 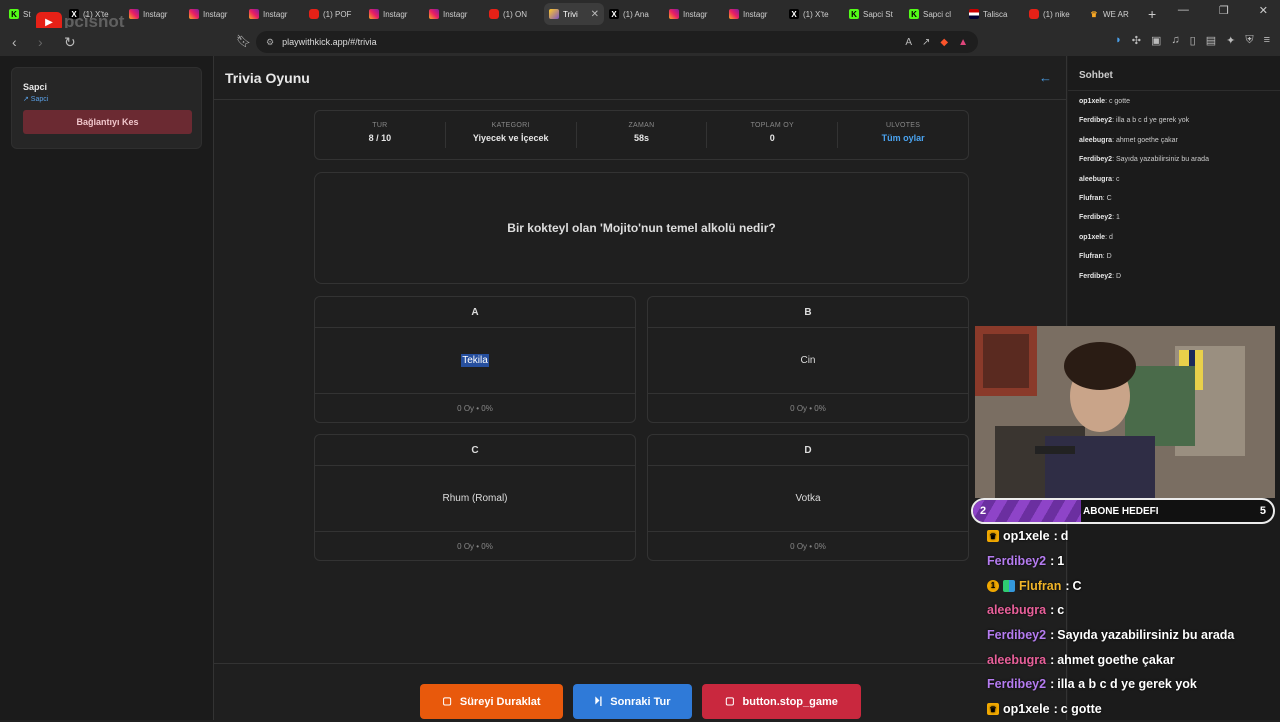 What do you see at coordinates (1017, 684) in the screenshot?
I see `overlay-chat-user: Ferdibey2` at bounding box center [1017, 684].